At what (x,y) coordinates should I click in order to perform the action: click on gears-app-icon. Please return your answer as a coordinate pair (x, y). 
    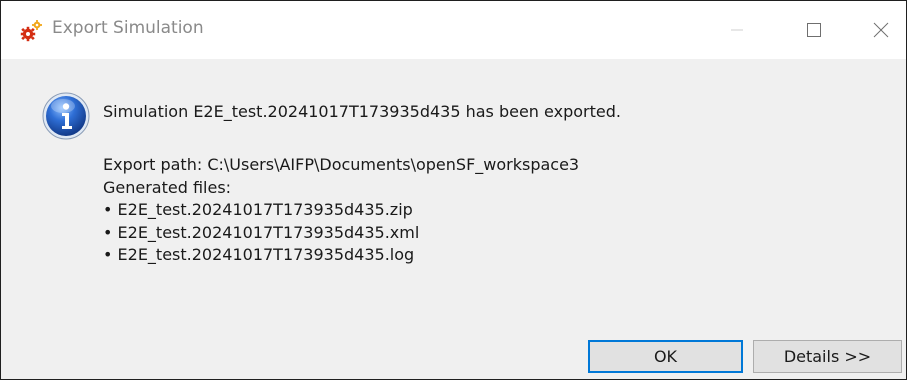
    Looking at the image, I should click on (31, 31).